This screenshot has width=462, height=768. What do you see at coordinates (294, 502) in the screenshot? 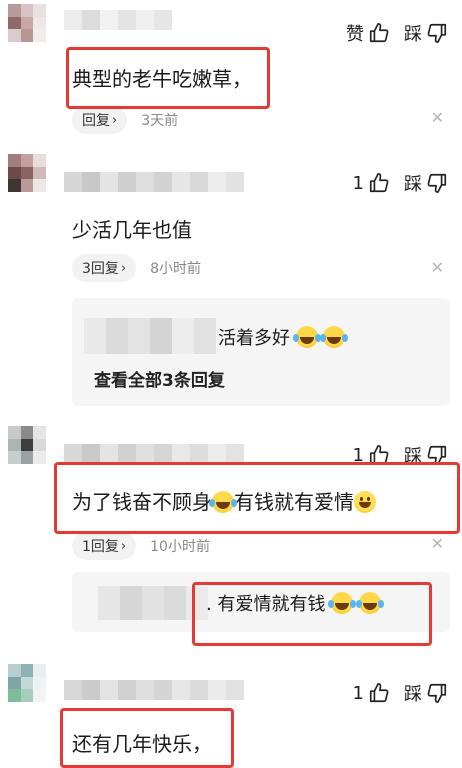
I see `comment-text-part-2: 有钱就有爱情` at bounding box center [294, 502].